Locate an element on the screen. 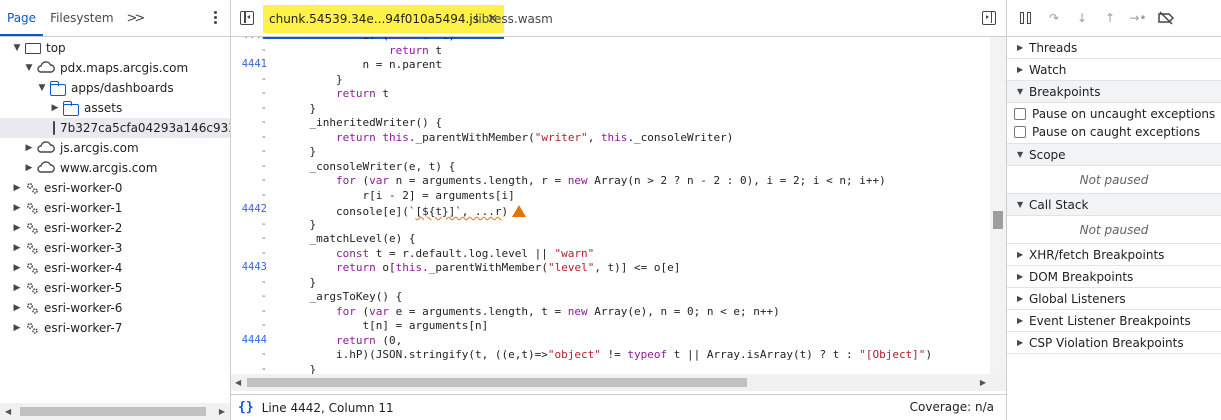 The image size is (1221, 420). code-line: _consoleWriter(e, t) { is located at coordinates (369, 167).